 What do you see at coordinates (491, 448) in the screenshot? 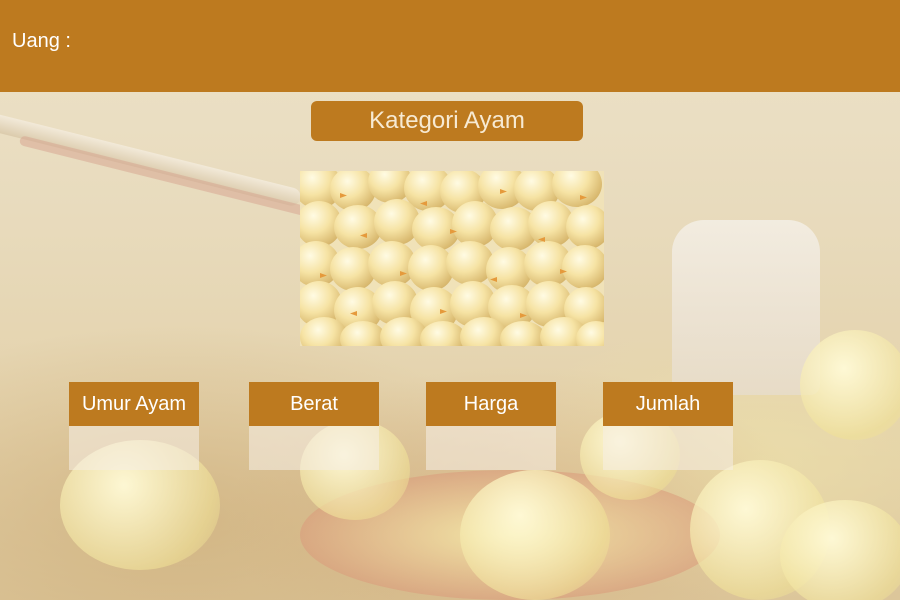
I see `stat-harga-value` at bounding box center [491, 448].